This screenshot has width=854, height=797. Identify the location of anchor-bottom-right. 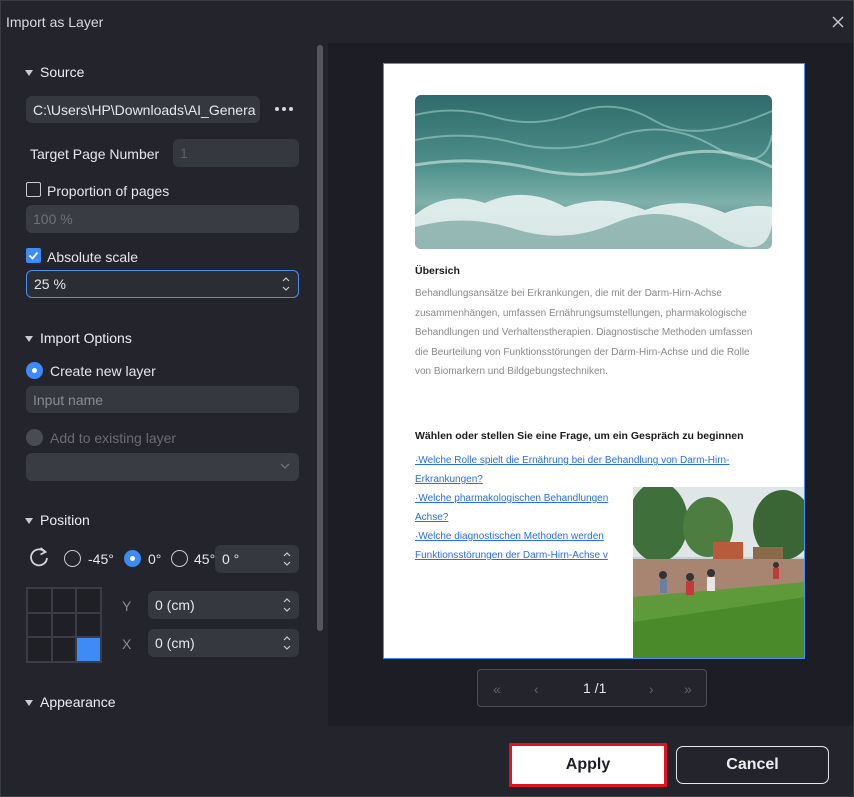
(88, 649).